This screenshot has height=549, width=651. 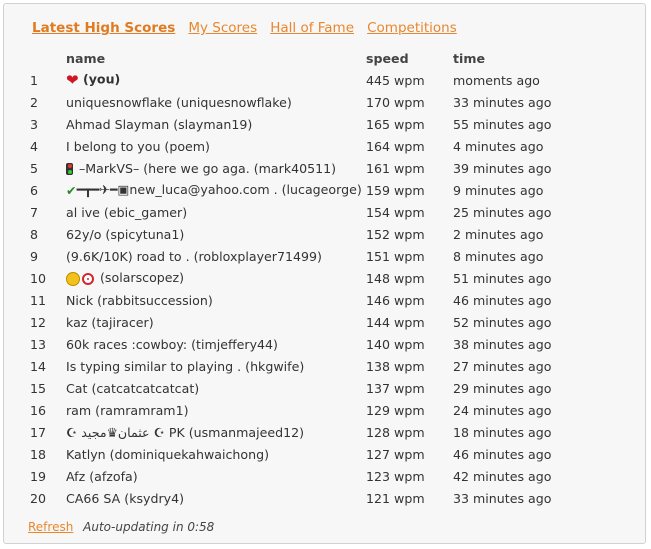 I want to click on name-cell: Katlyn (dominiquekahwaichong), so click(x=168, y=454).